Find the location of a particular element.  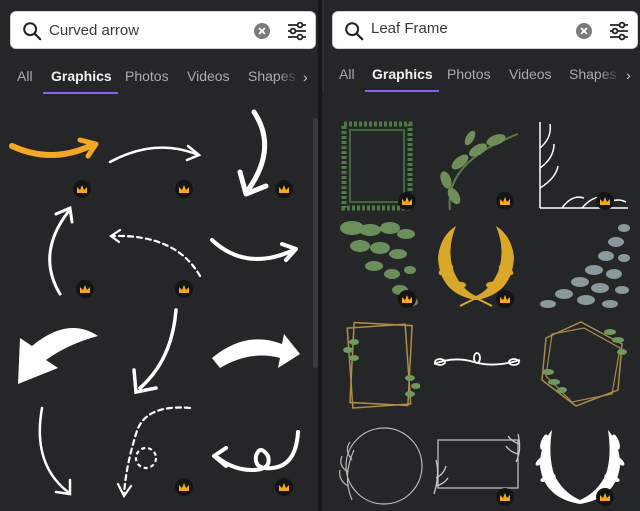

gold-rectangle-frame-graphic is located at coordinates (380, 365).